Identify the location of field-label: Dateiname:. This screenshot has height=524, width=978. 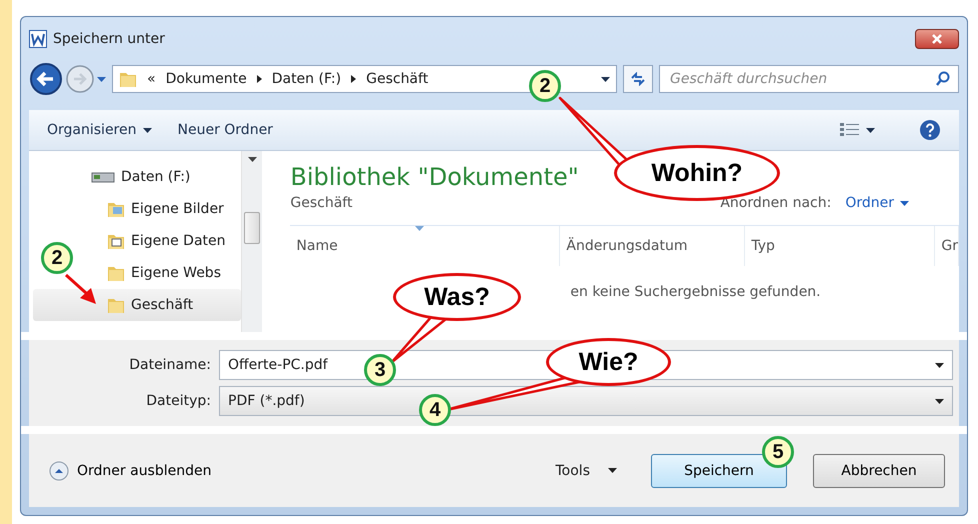
(170, 365).